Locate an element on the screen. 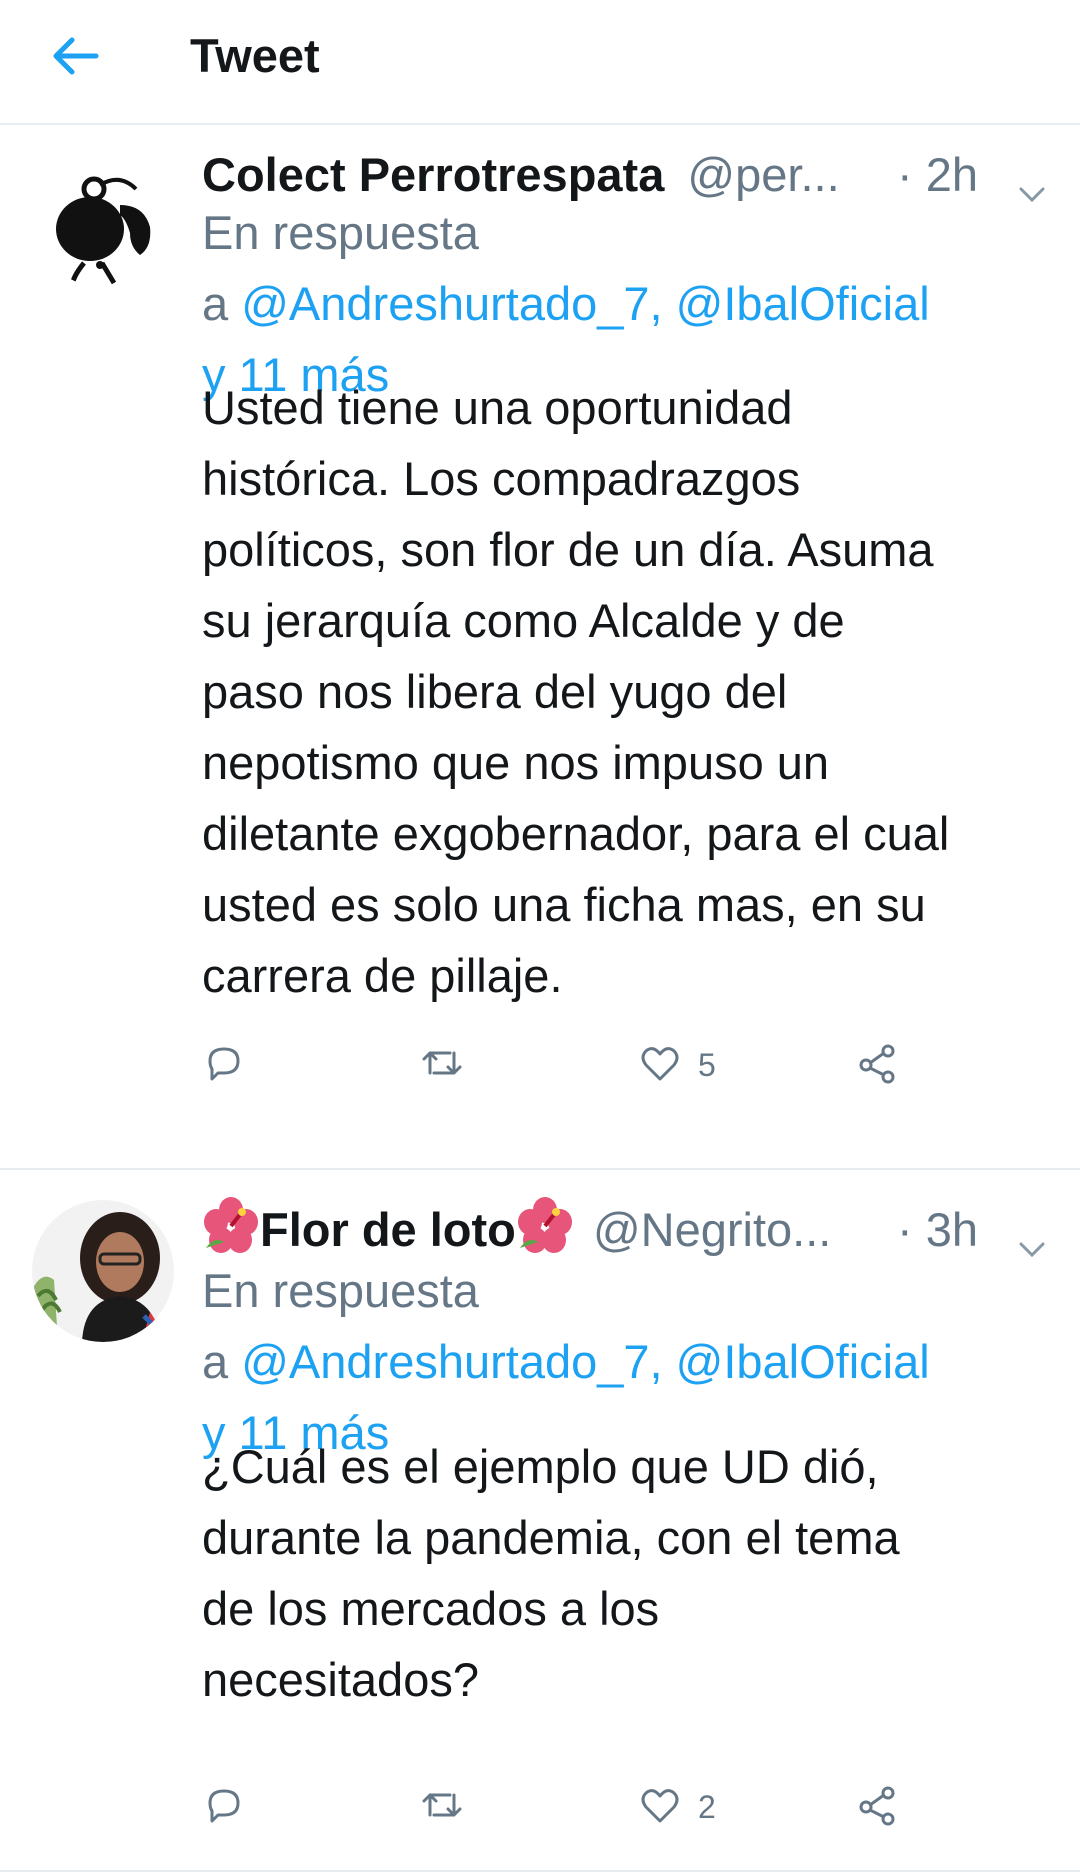 The width and height of the screenshot is (1080, 1876). tweet-text-line: de los mercados a los is located at coordinates (431, 1608).